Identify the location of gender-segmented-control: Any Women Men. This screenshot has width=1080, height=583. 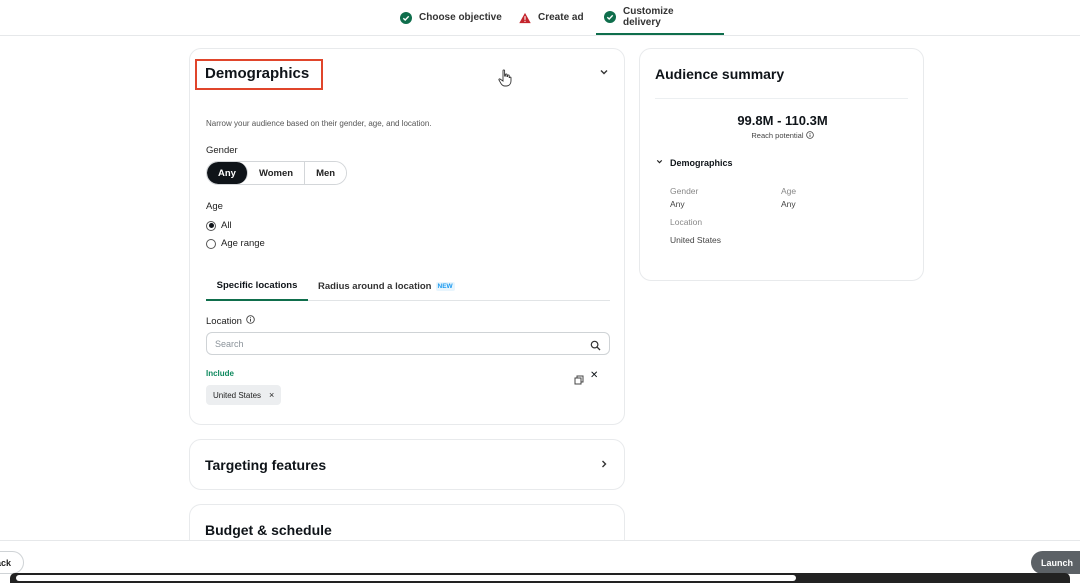
(277, 173).